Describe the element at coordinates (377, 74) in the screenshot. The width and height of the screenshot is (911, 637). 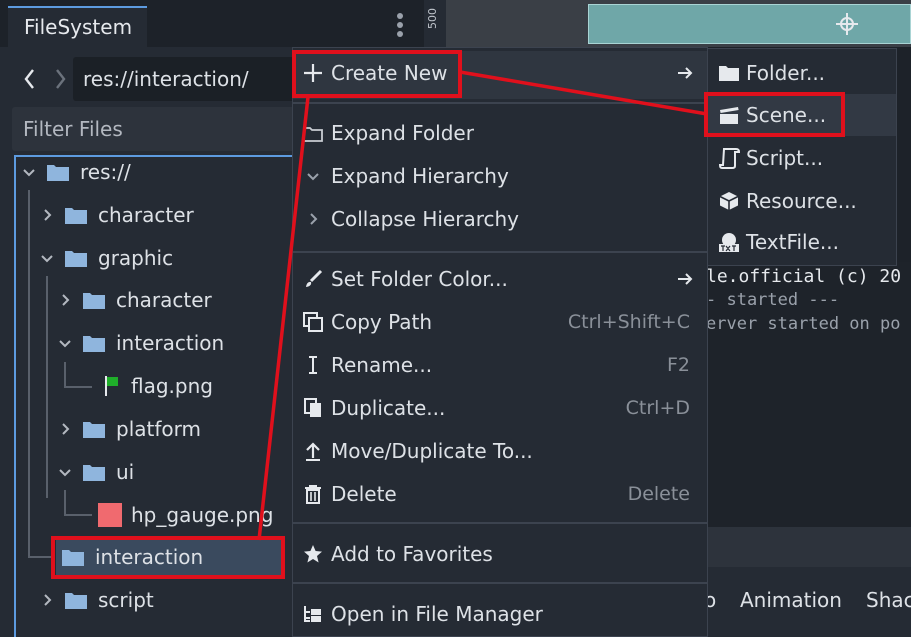
I see `create-new-highlight` at that location.